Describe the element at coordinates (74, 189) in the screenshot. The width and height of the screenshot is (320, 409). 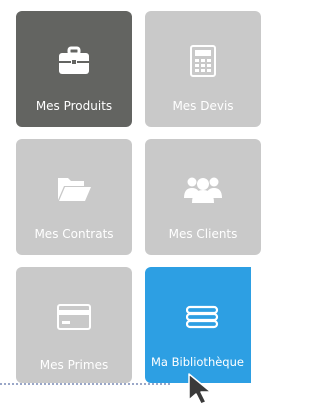
I see `folder-icon` at that location.